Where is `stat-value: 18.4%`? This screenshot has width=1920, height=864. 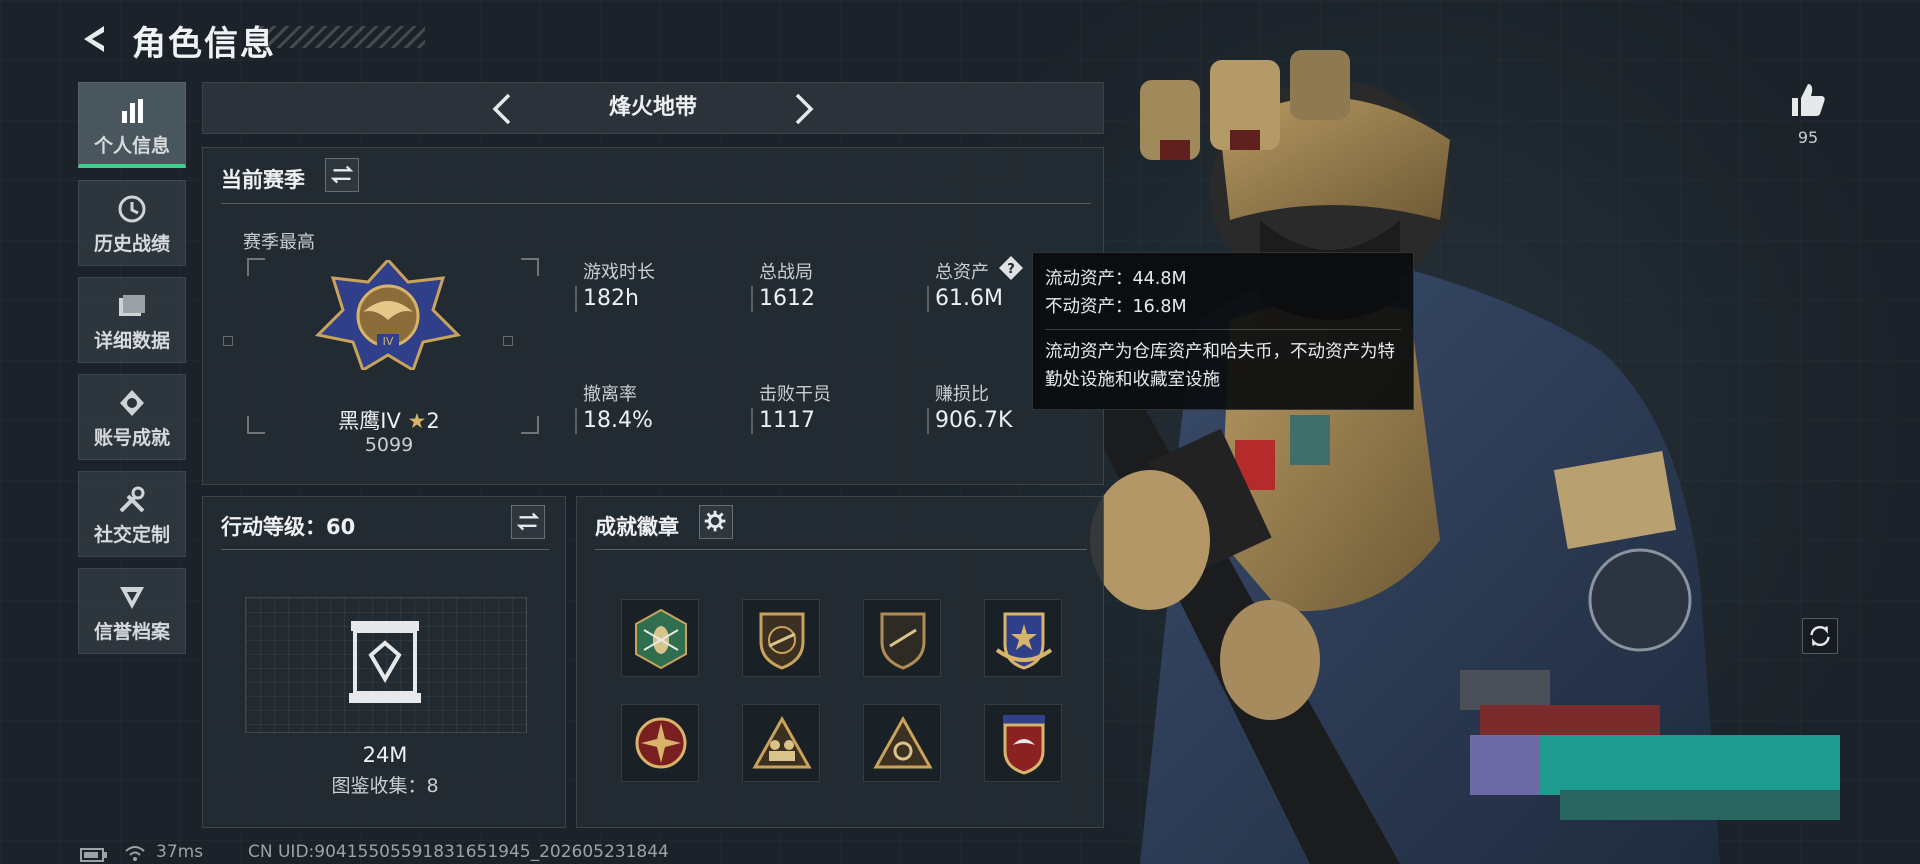 stat-value: 18.4% is located at coordinates (618, 420).